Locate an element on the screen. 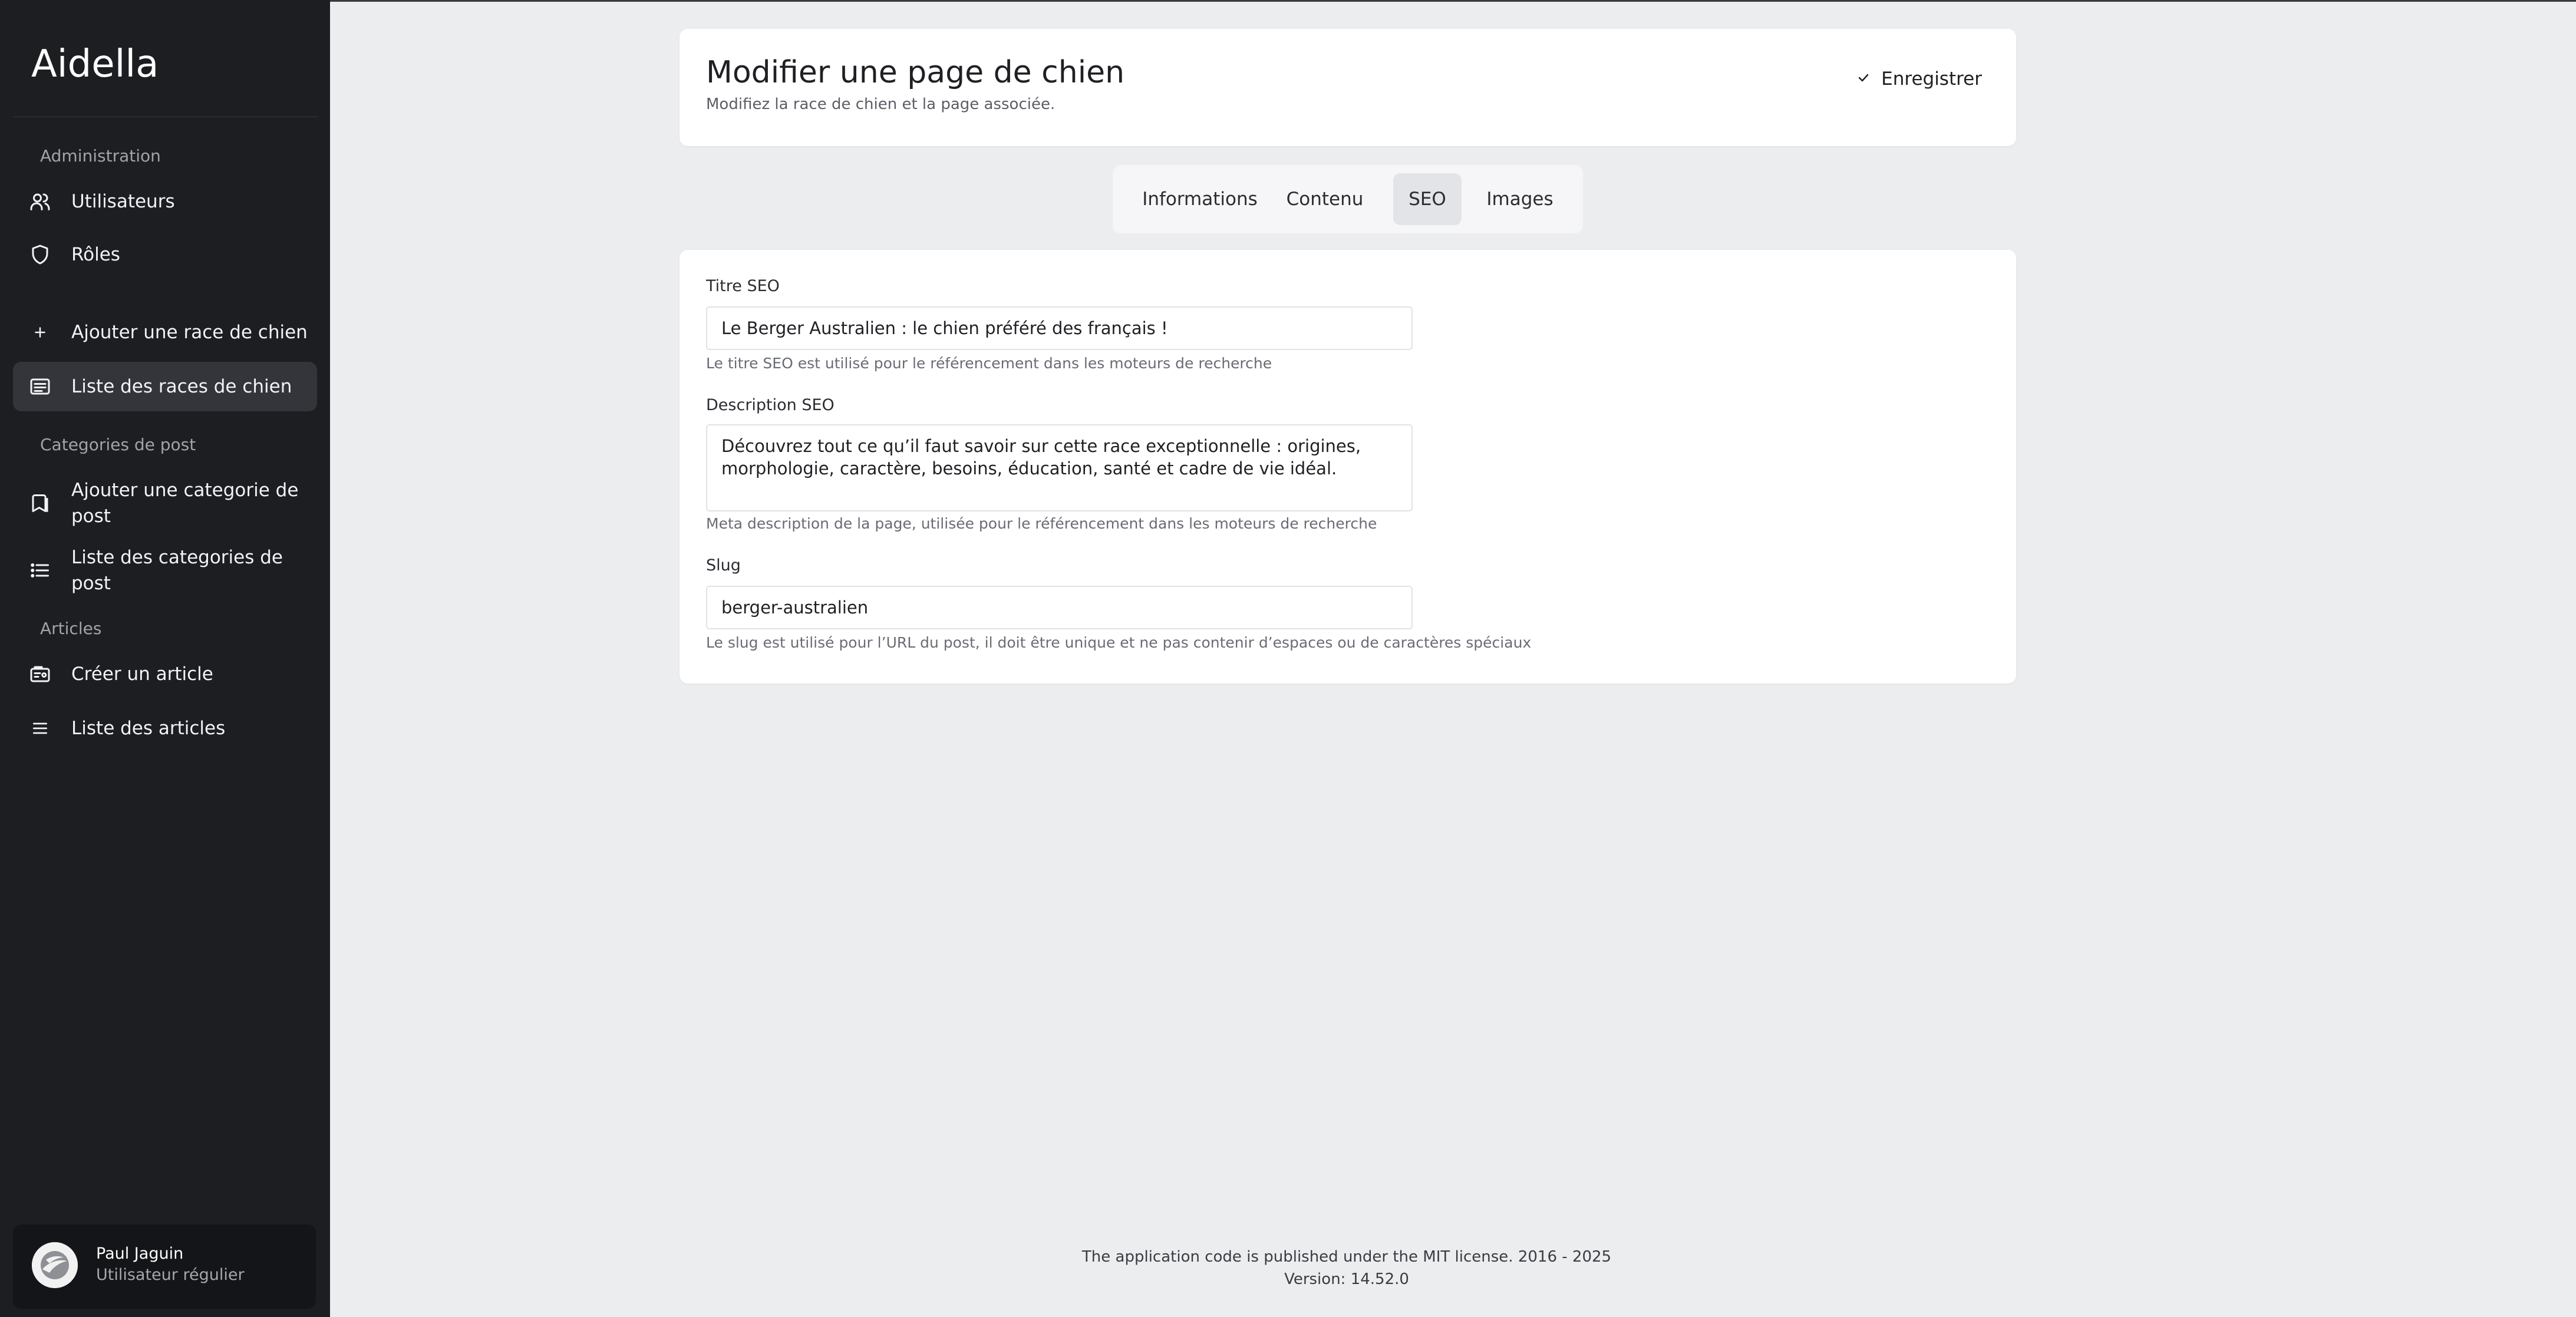 The image size is (2576, 1317). user-profile-card: Paul Jaguin Utilisateur régulier is located at coordinates (165, 1266).